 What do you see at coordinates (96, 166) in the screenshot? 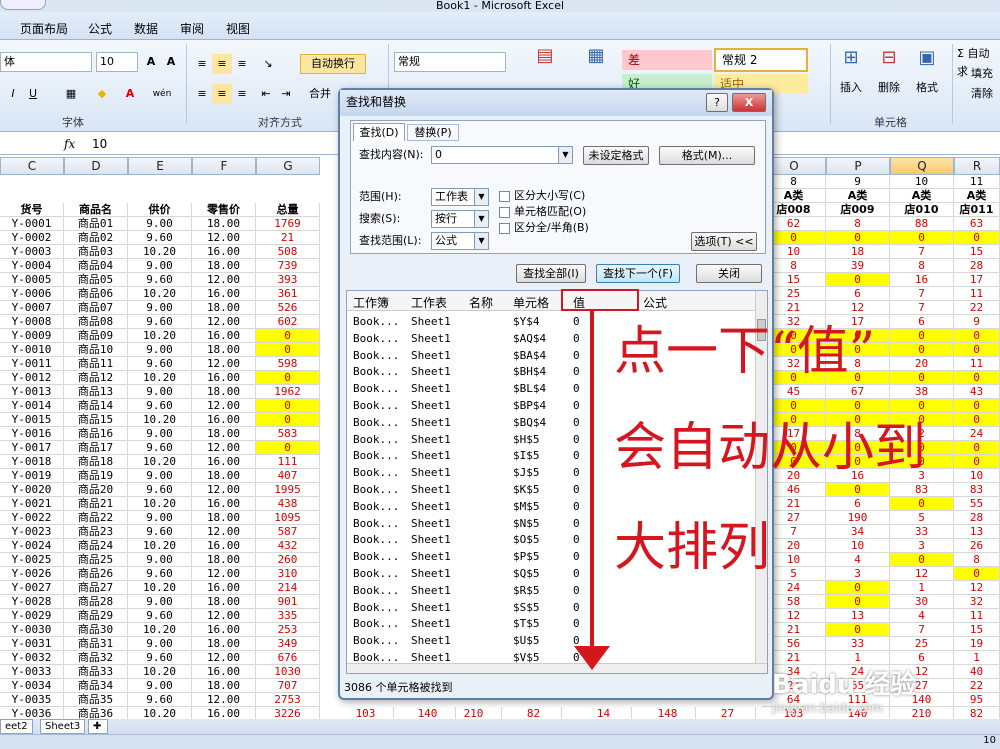
I see `column-header-d: D` at bounding box center [96, 166].